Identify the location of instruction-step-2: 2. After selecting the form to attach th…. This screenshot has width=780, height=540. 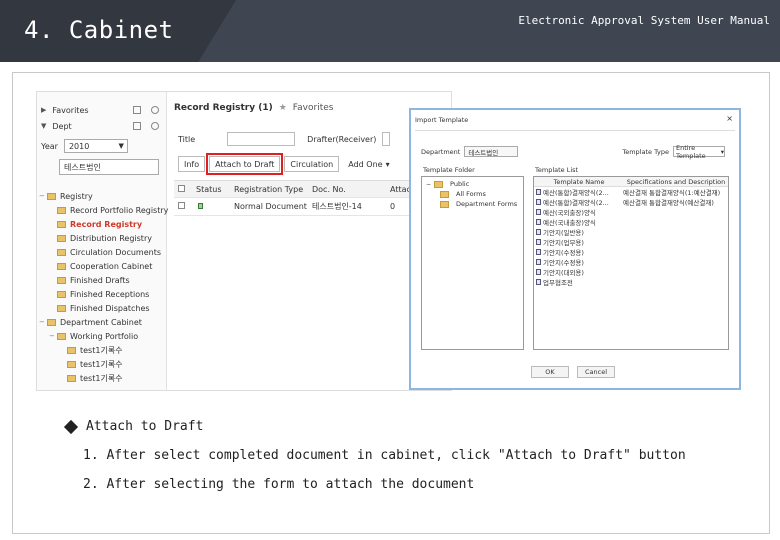
(279, 484).